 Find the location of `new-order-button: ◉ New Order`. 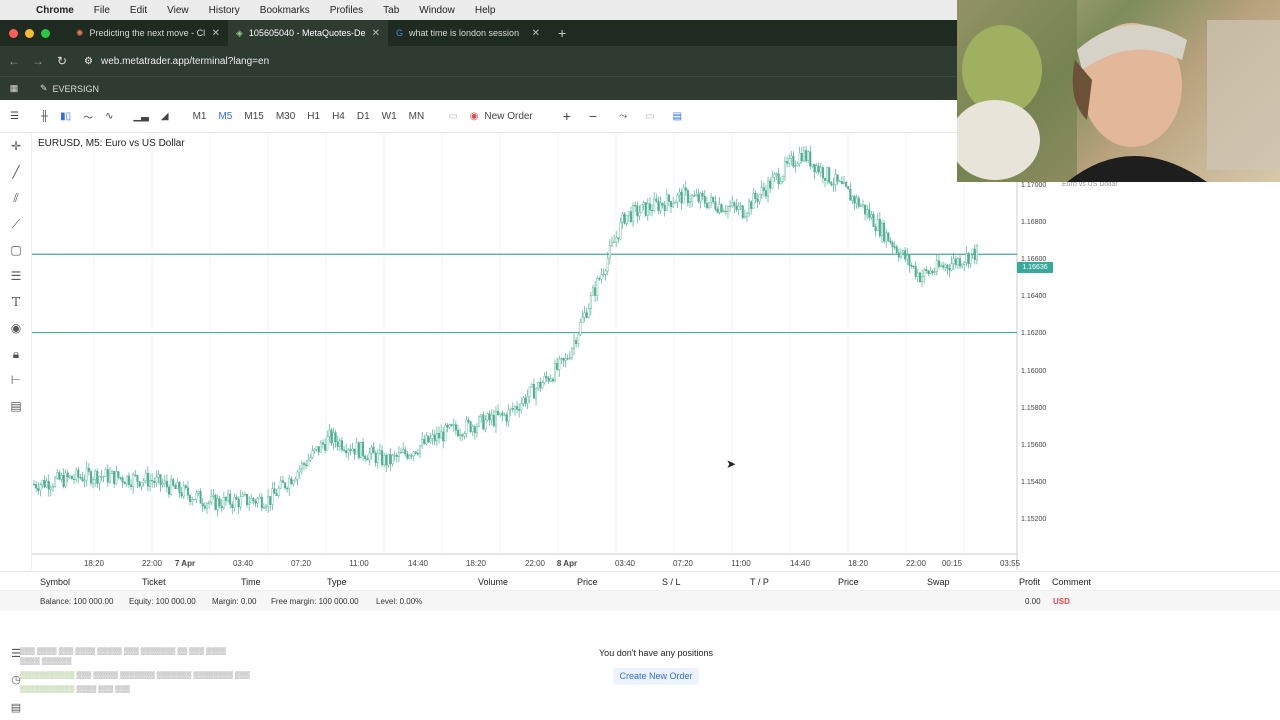

new-order-button: ◉ New Order is located at coordinates (501, 116).